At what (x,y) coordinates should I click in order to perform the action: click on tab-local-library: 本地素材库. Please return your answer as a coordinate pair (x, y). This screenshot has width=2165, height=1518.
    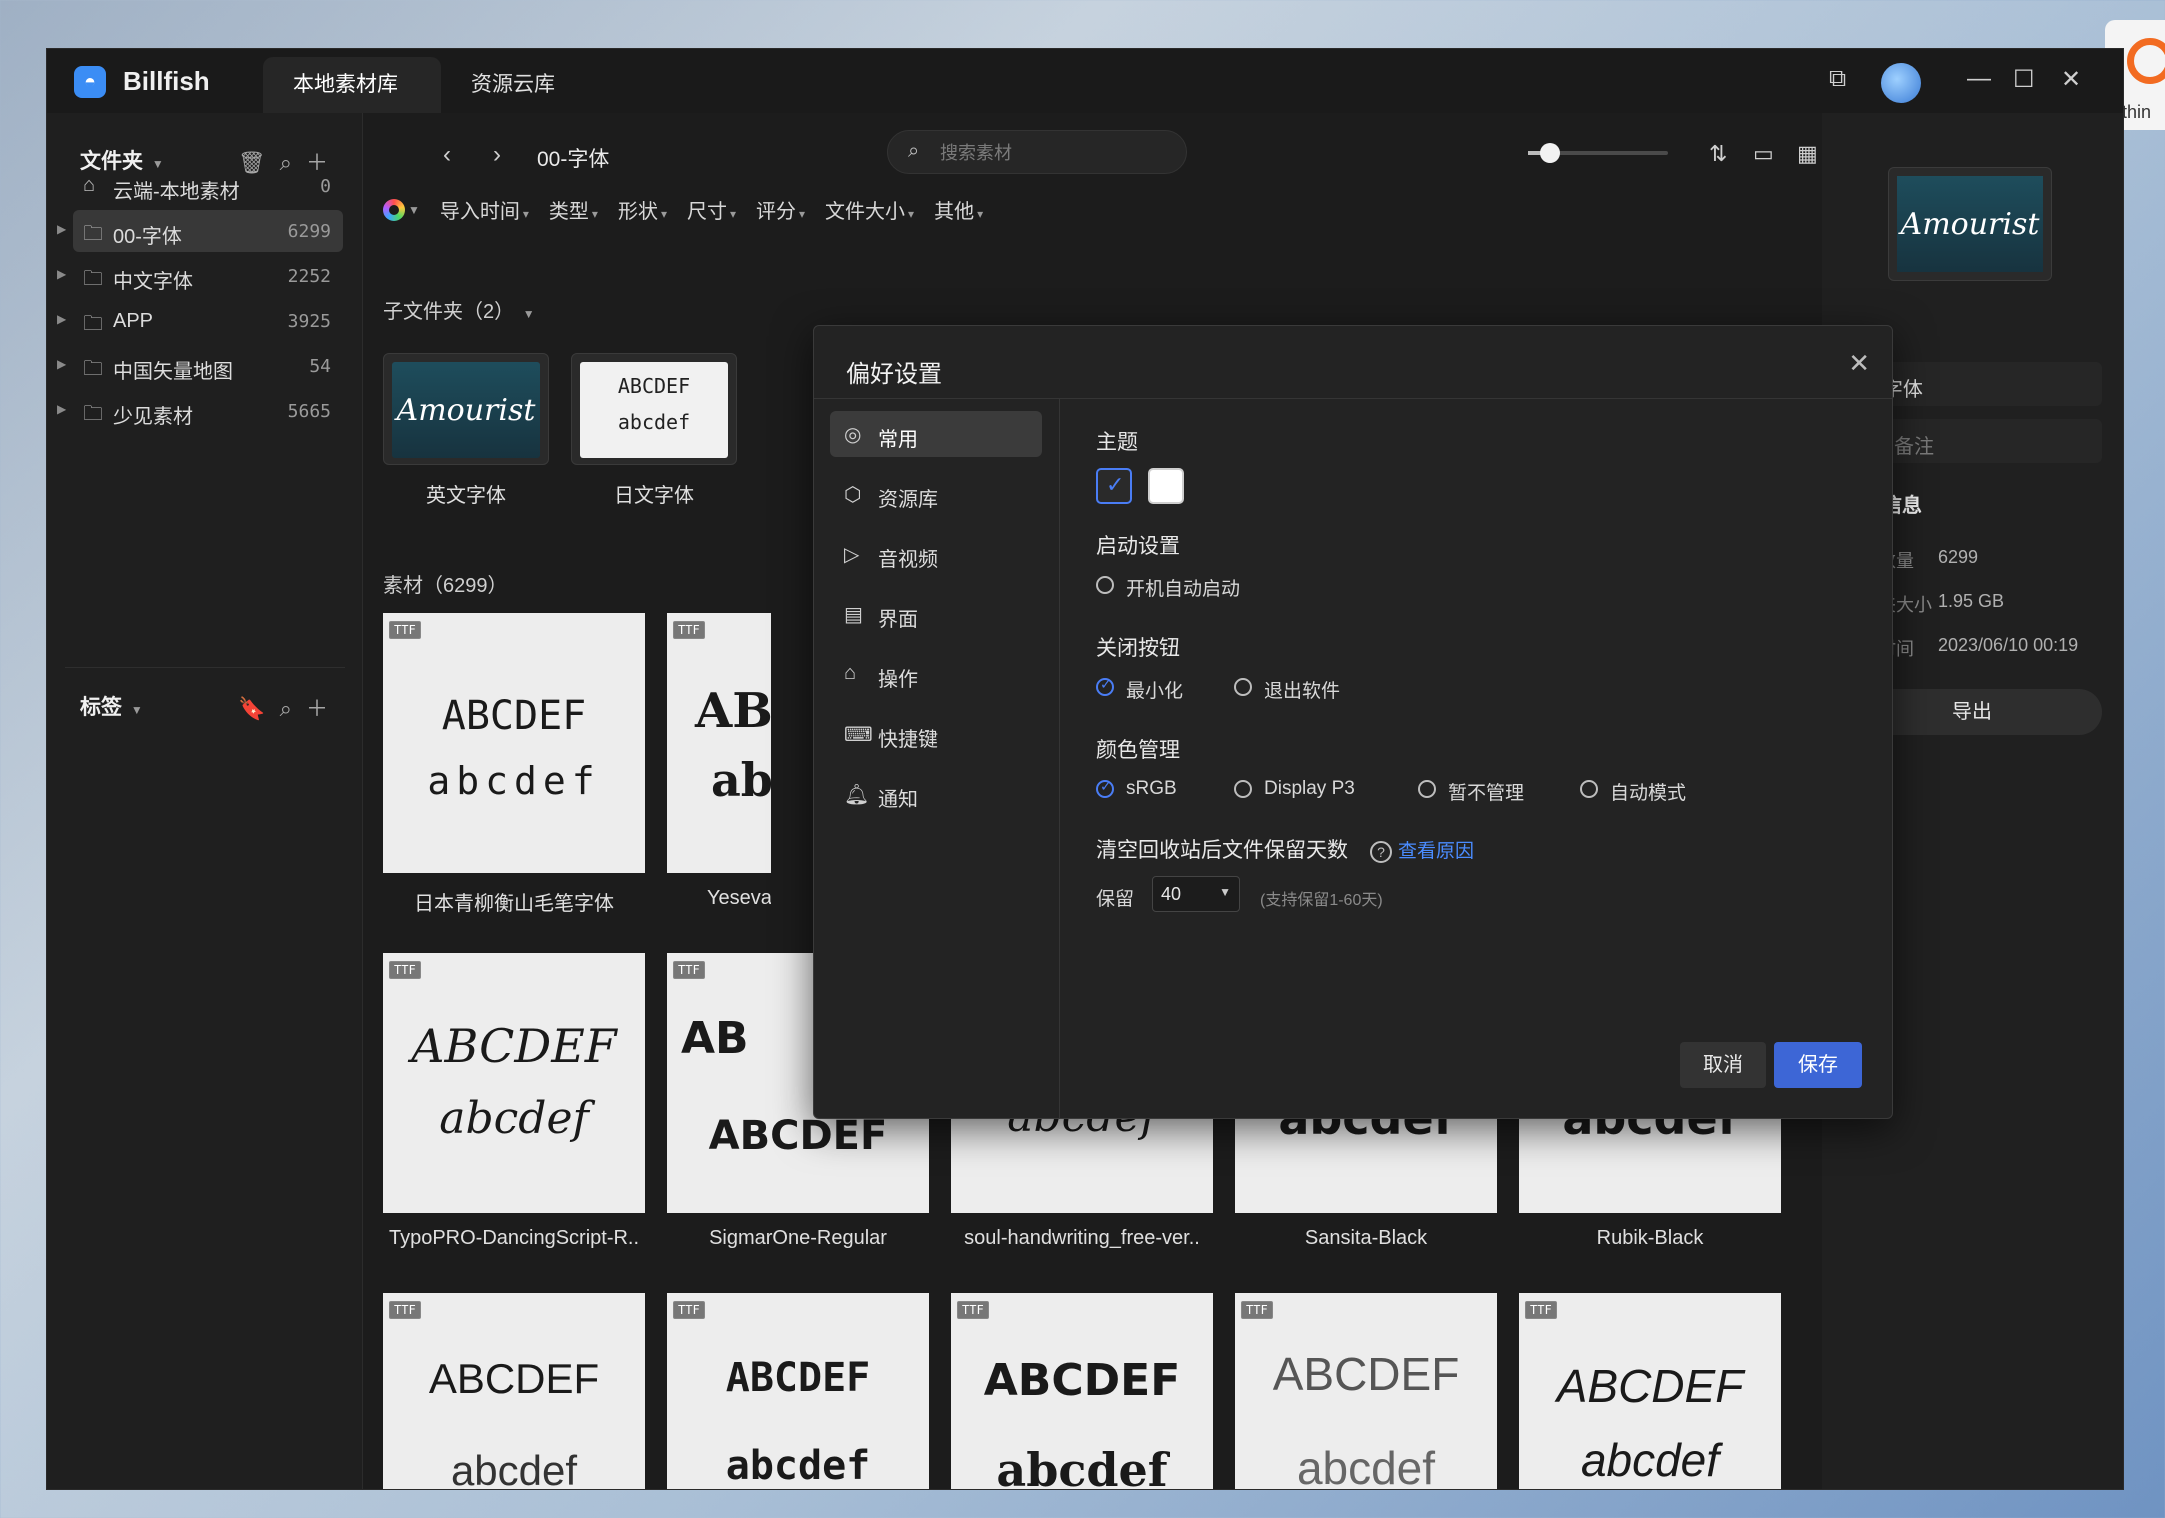
    Looking at the image, I should click on (352, 85).